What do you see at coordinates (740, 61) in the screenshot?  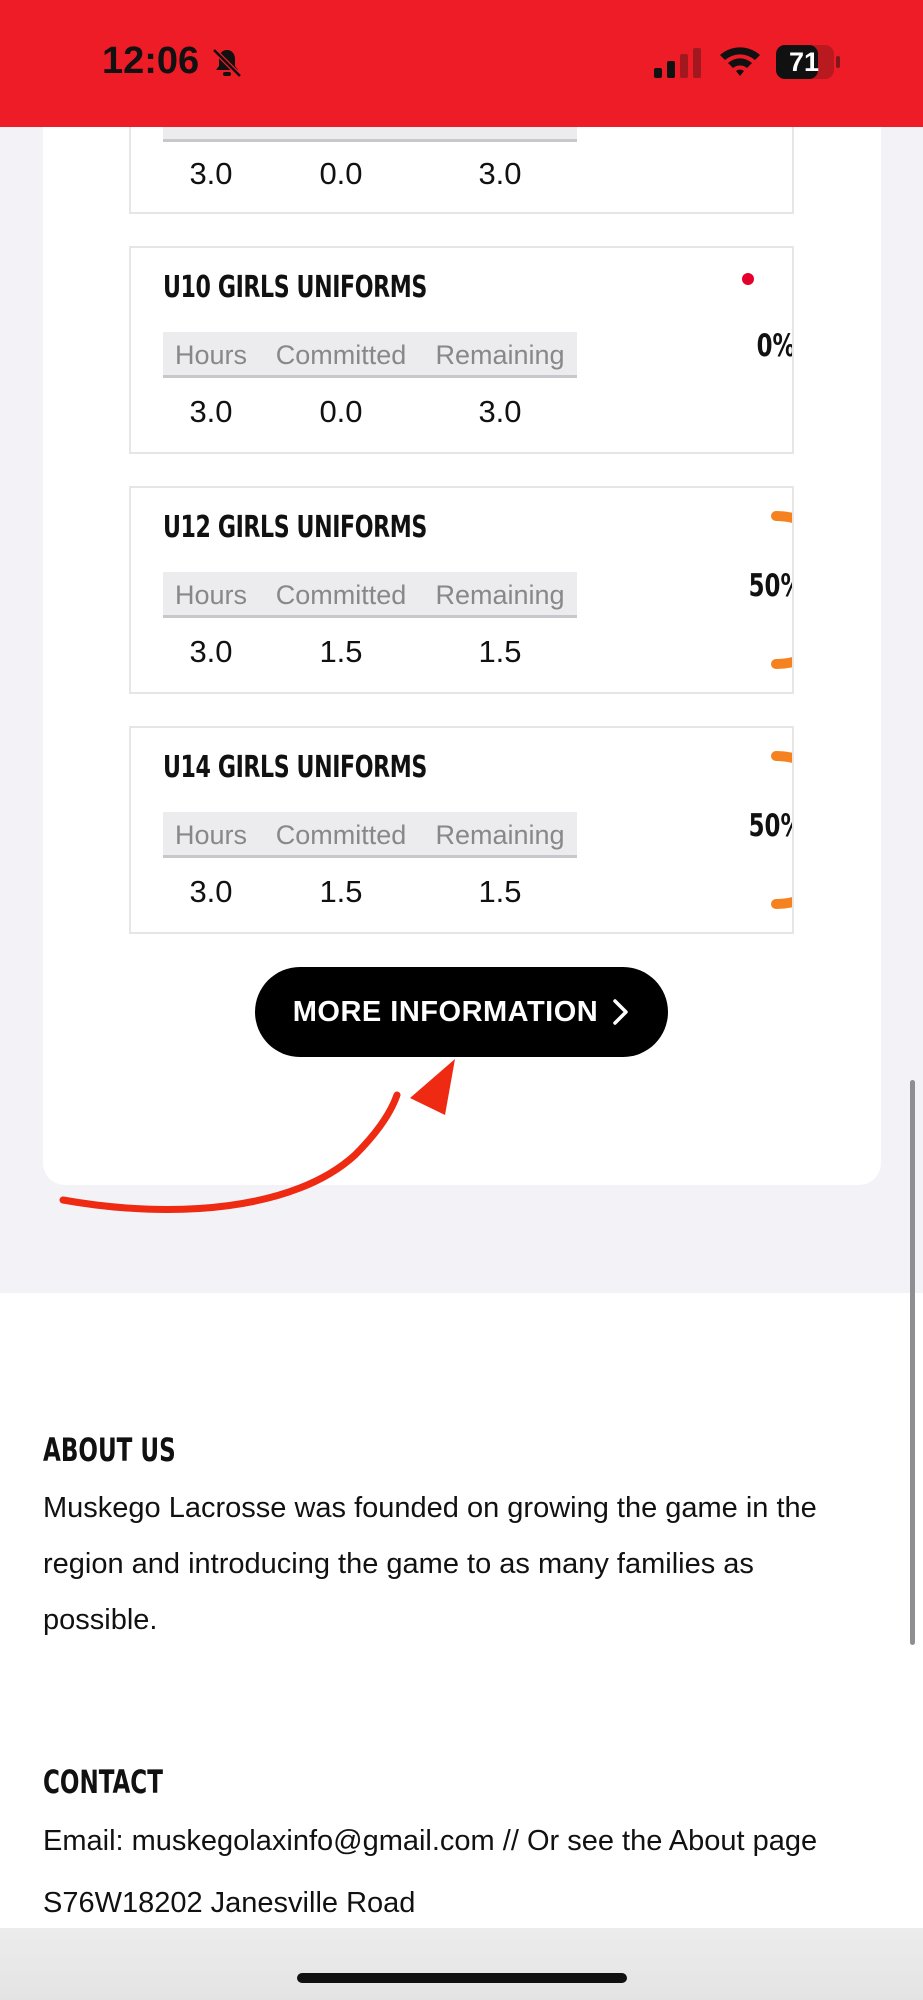 I see `wifi-icon` at bounding box center [740, 61].